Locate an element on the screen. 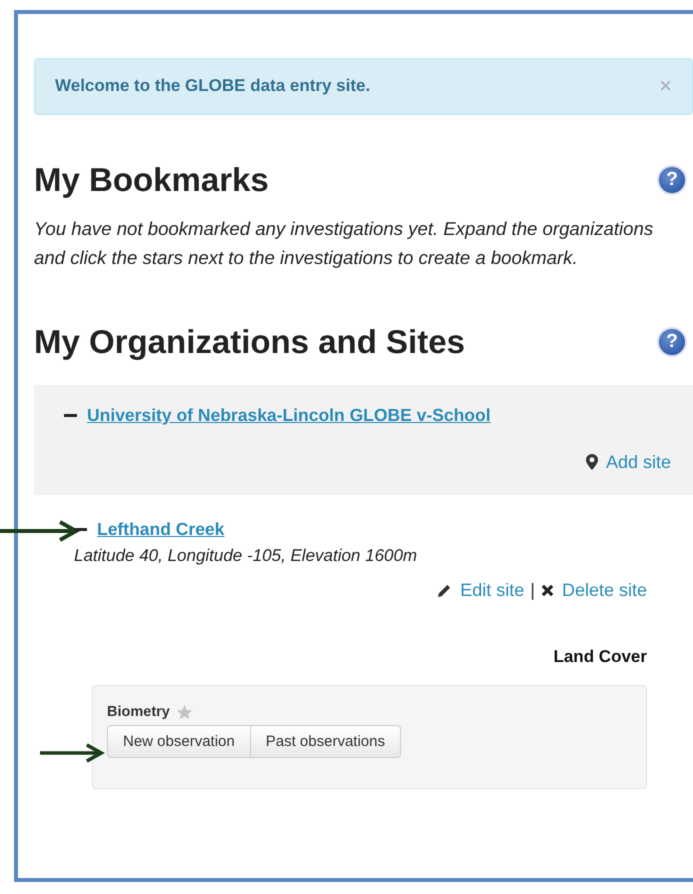 The height and width of the screenshot is (894, 693). organization-link: University of Nebraska-Lincoln GLOBE v-School is located at coordinates (289, 415).